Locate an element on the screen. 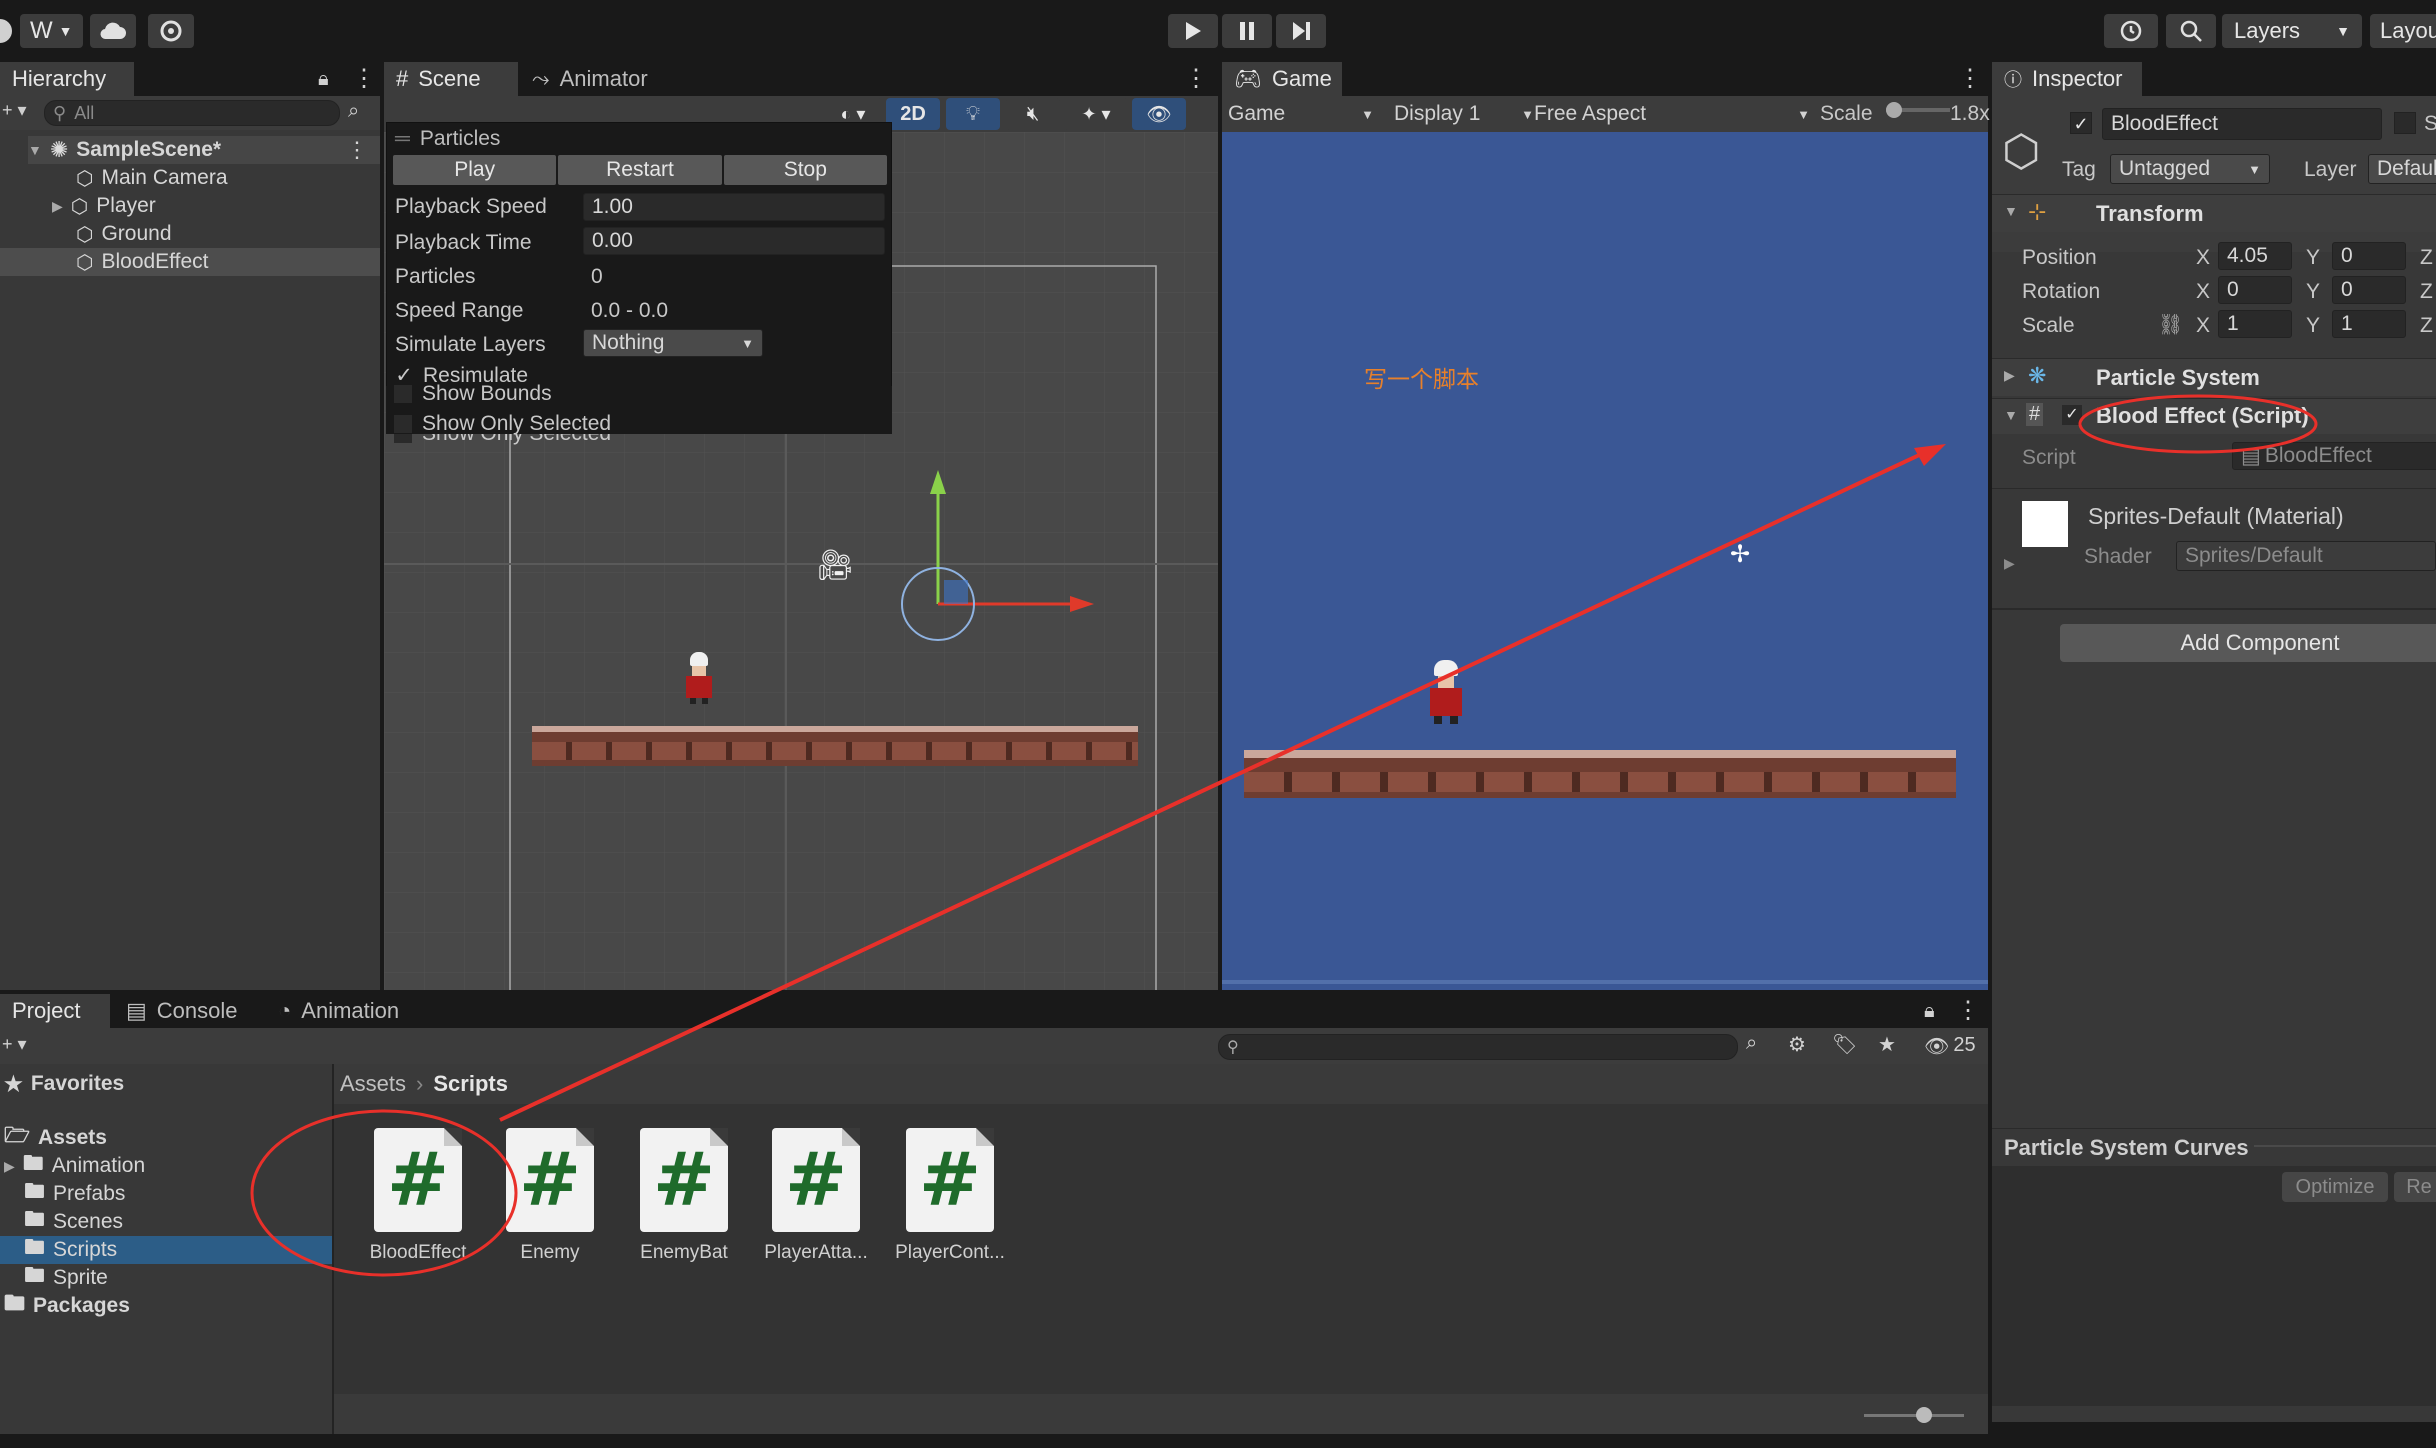 This screenshot has height=1448, width=2436. optimize-button: Optimize is located at coordinates (2335, 1187).